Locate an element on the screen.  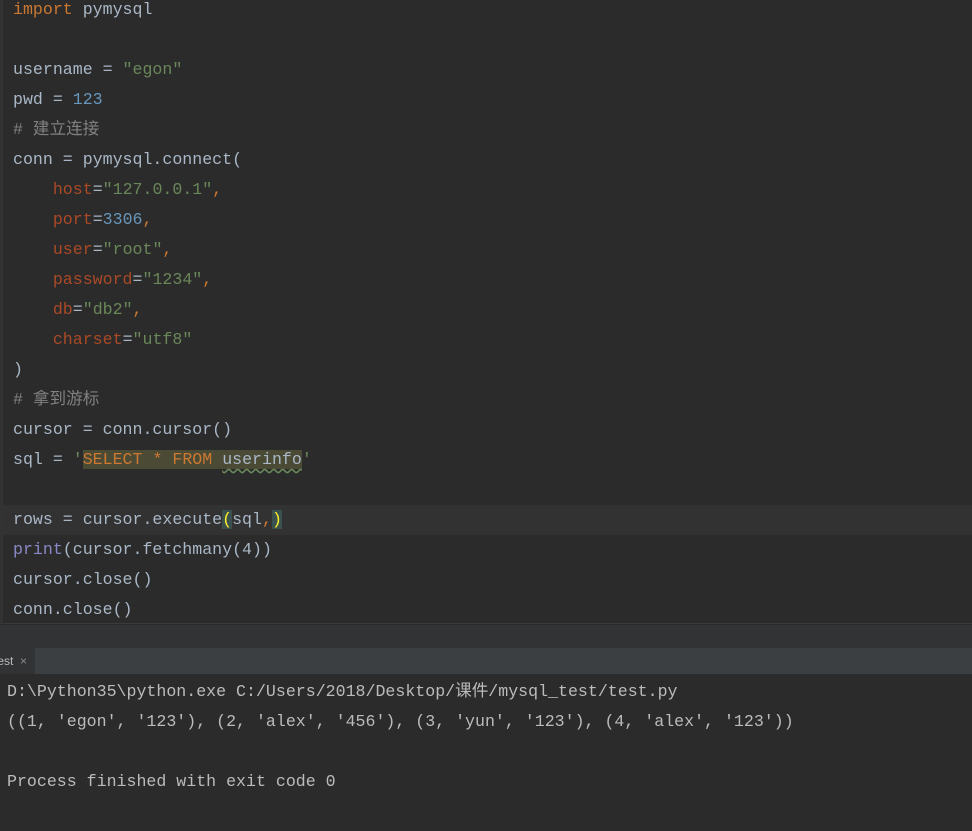
code-token: # 建立连接 is located at coordinates (56, 129).